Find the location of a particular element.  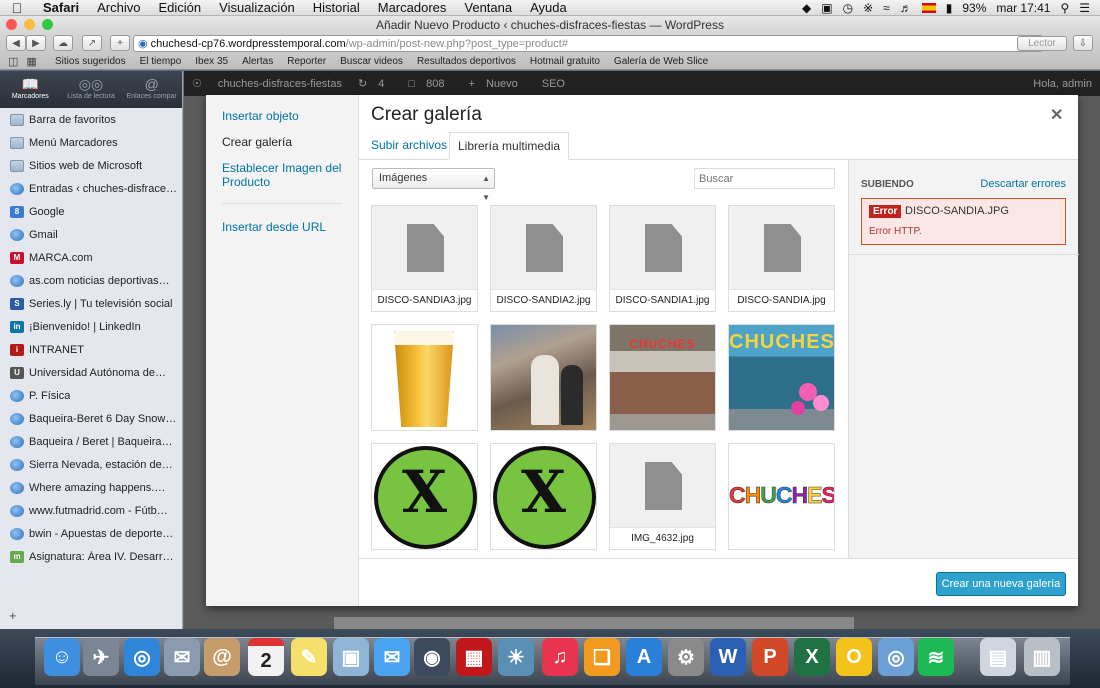

documents-folder-icon: ▤ is located at coordinates (998, 657).